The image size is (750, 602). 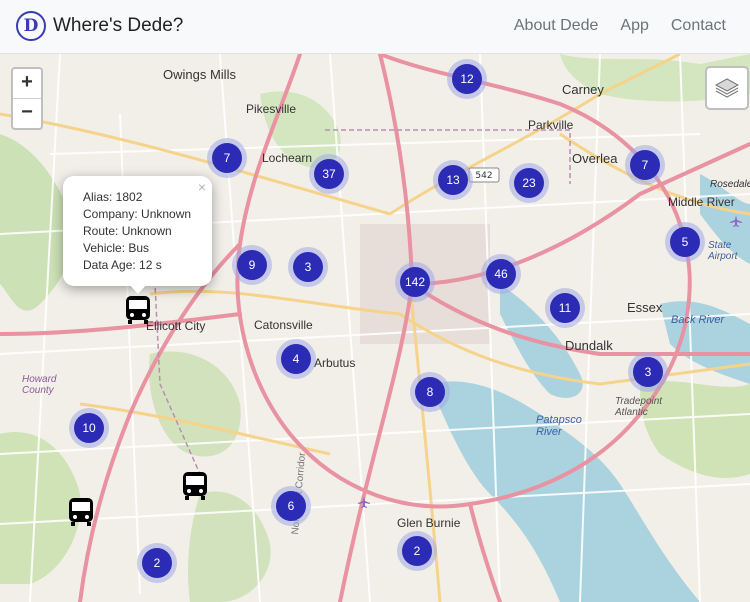 I want to click on cluster-marker: 46, so click(x=501, y=274).